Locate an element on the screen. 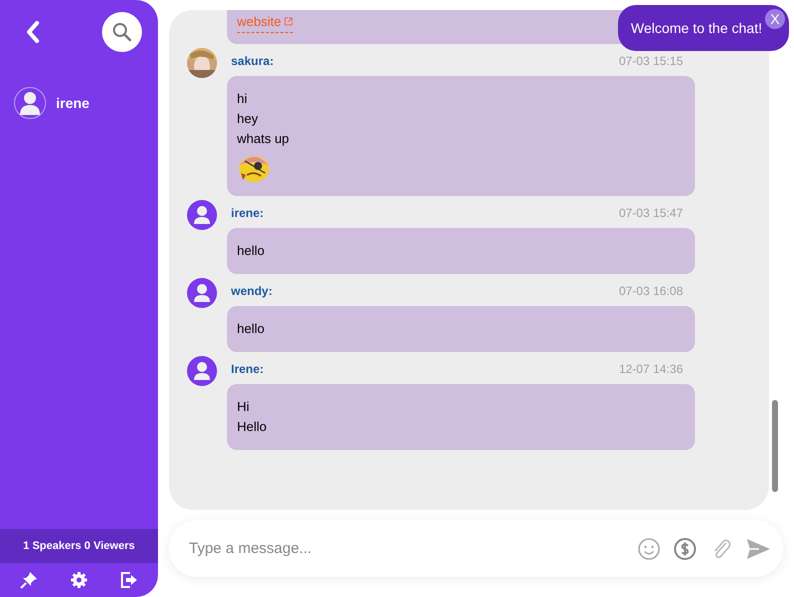 The height and width of the screenshot is (597, 794). timestamp: 12-07 14:36 is located at coordinates (650, 369).